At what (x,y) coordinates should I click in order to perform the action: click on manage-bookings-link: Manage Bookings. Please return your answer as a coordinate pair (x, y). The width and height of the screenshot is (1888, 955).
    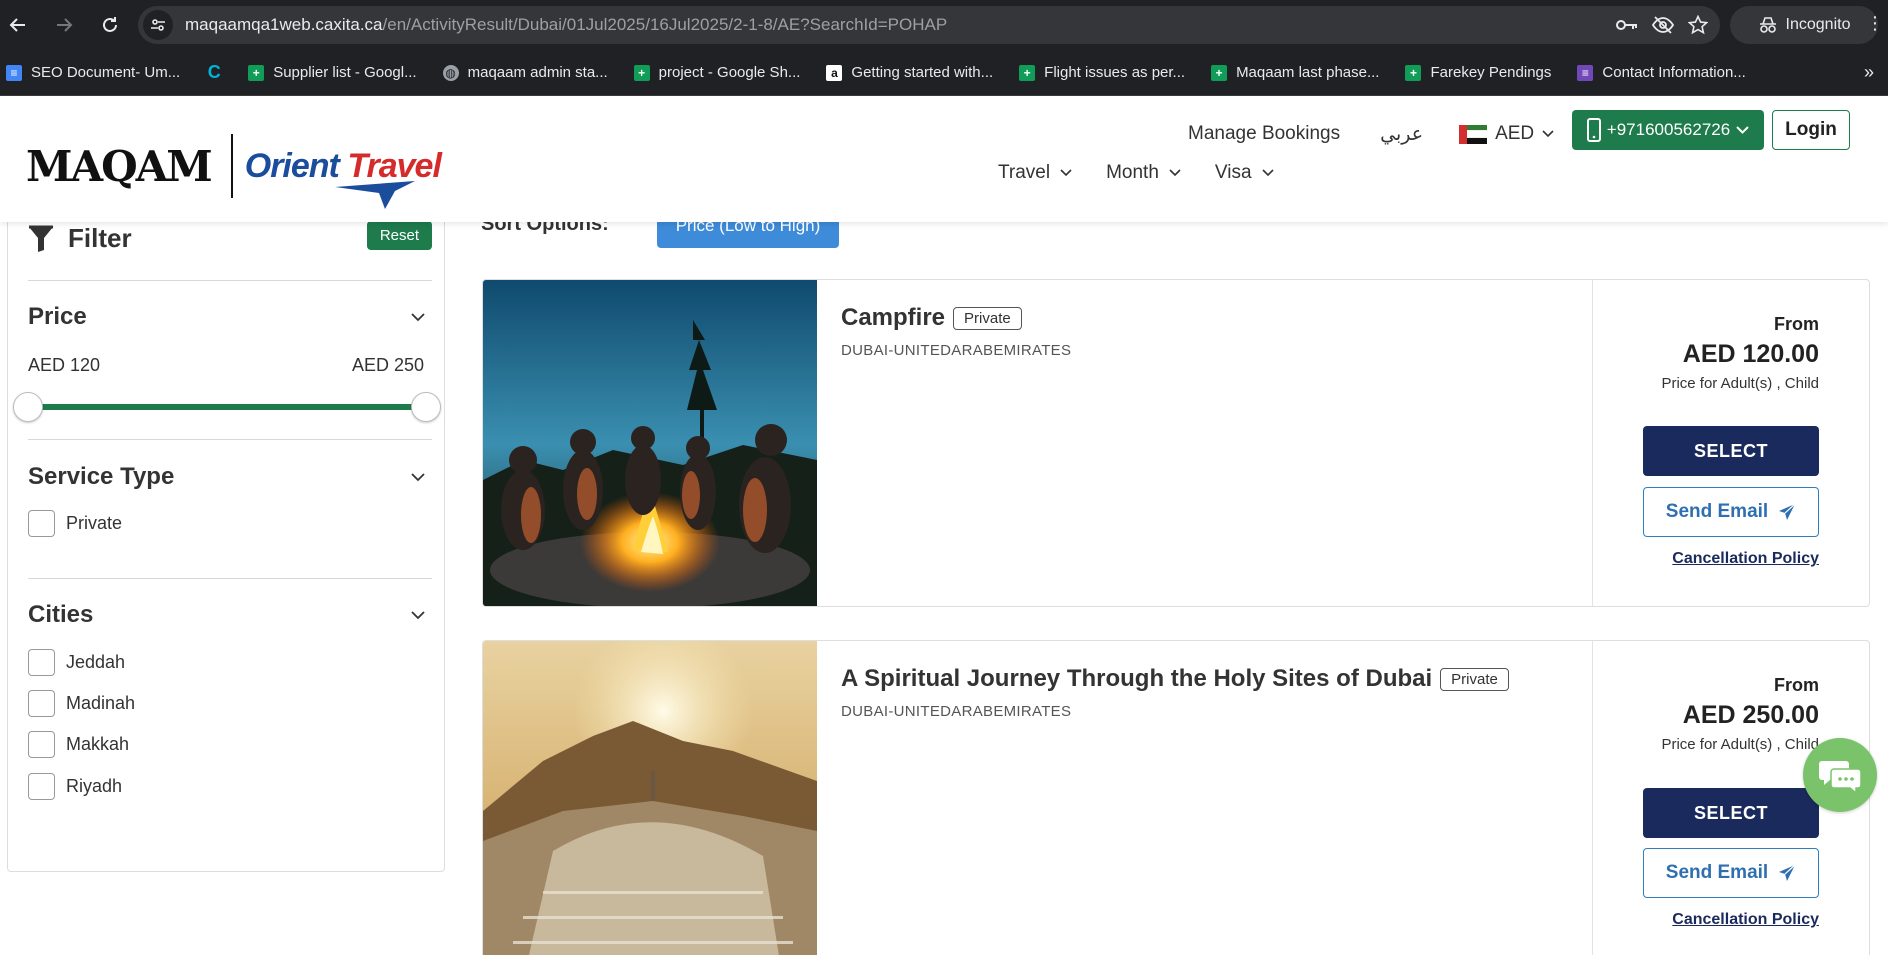
    Looking at the image, I should click on (1264, 134).